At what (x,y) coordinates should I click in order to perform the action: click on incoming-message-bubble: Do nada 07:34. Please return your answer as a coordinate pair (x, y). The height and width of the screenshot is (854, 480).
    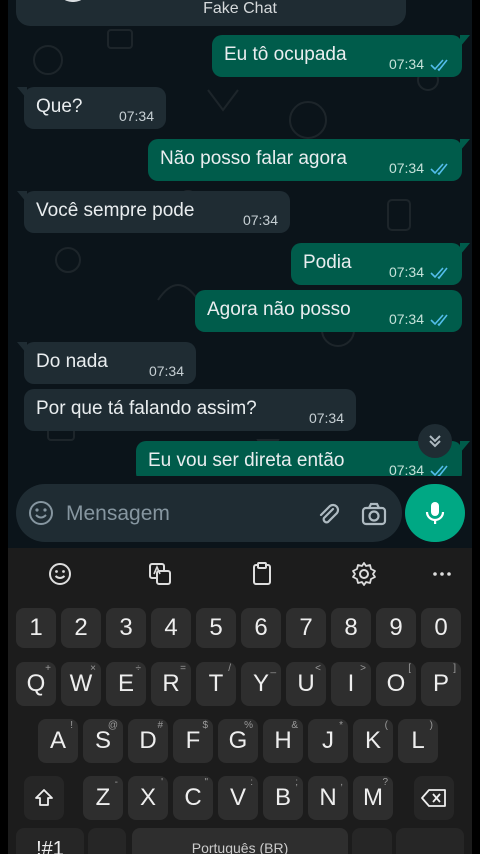
    Looking at the image, I should click on (106, 363).